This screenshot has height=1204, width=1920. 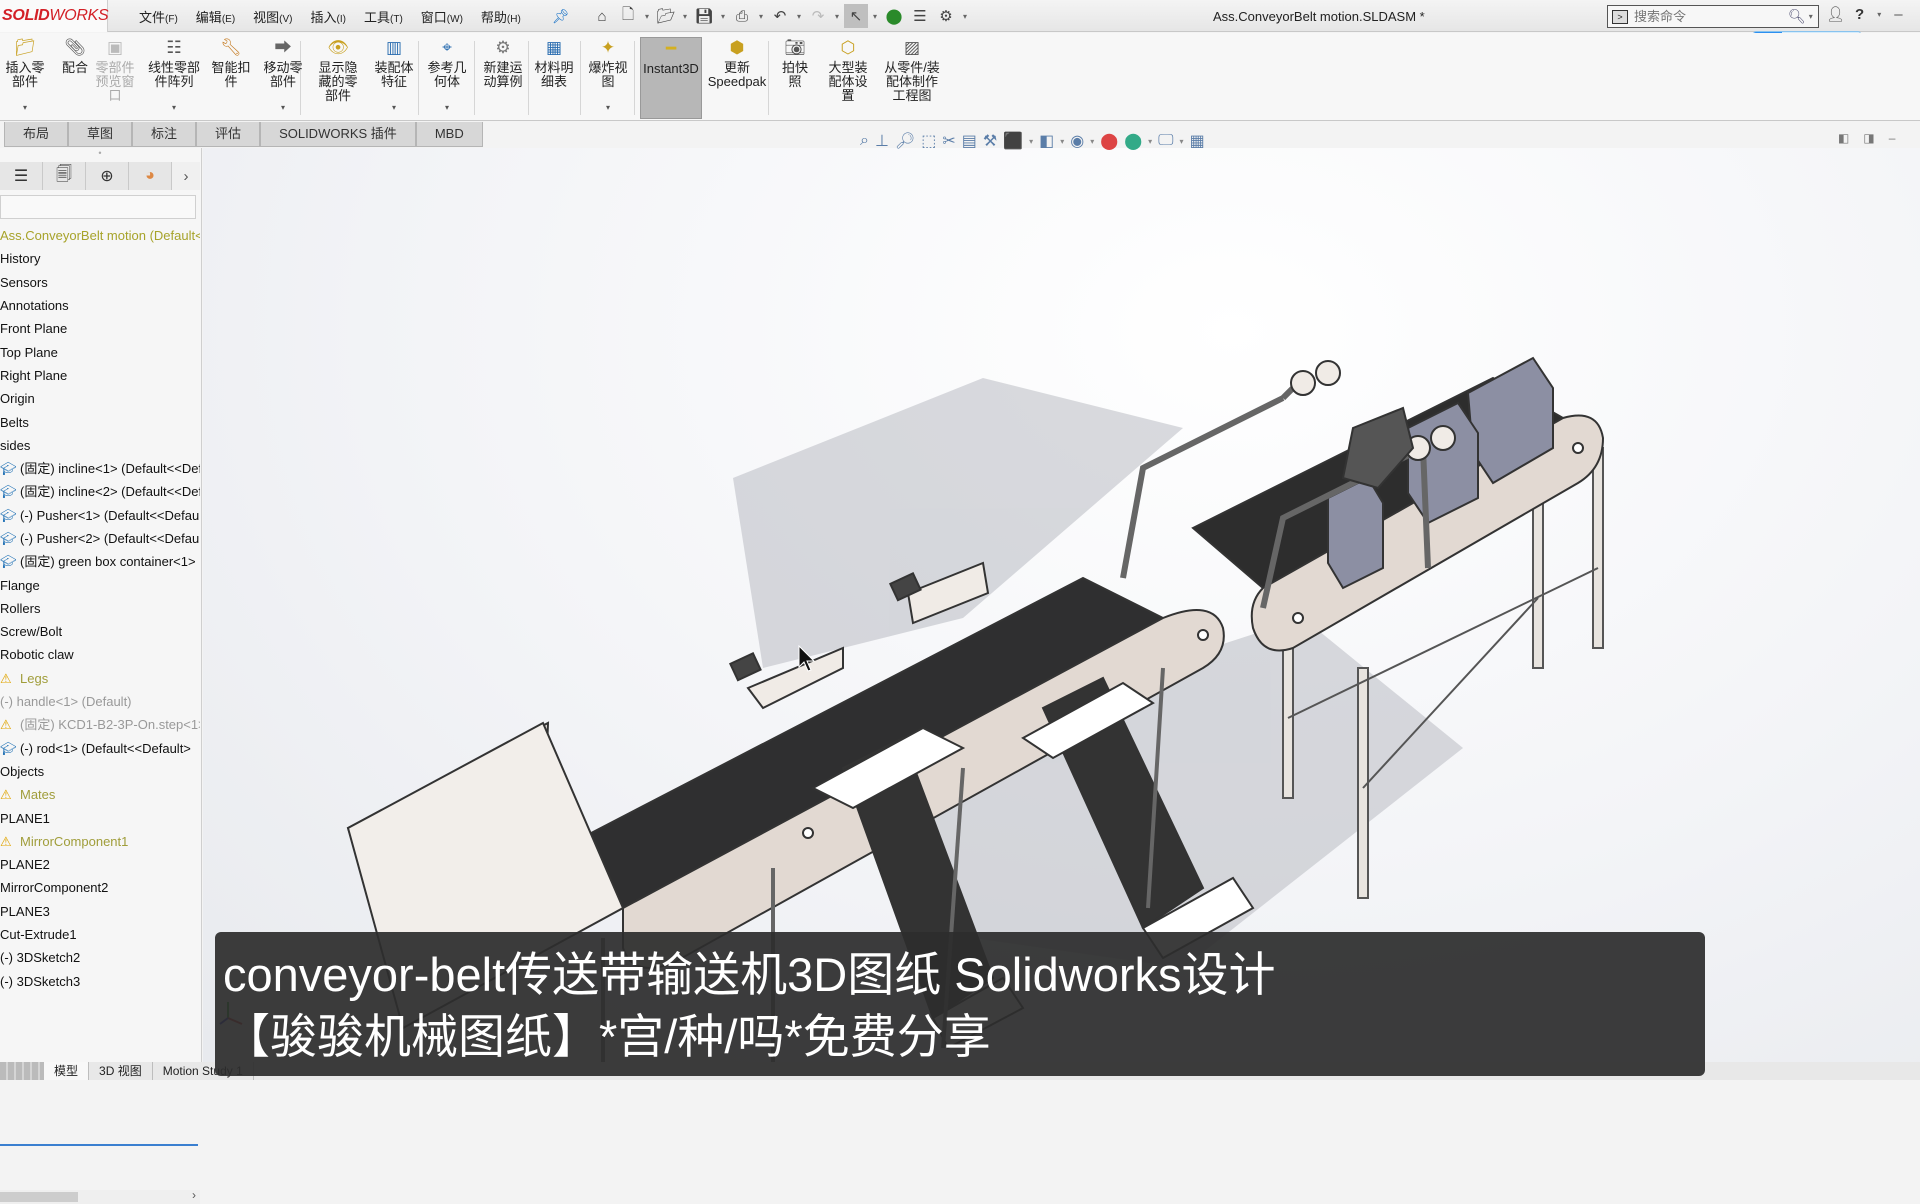 What do you see at coordinates (383, 16) in the screenshot?
I see `menu-item-4: 工具(T)` at bounding box center [383, 16].